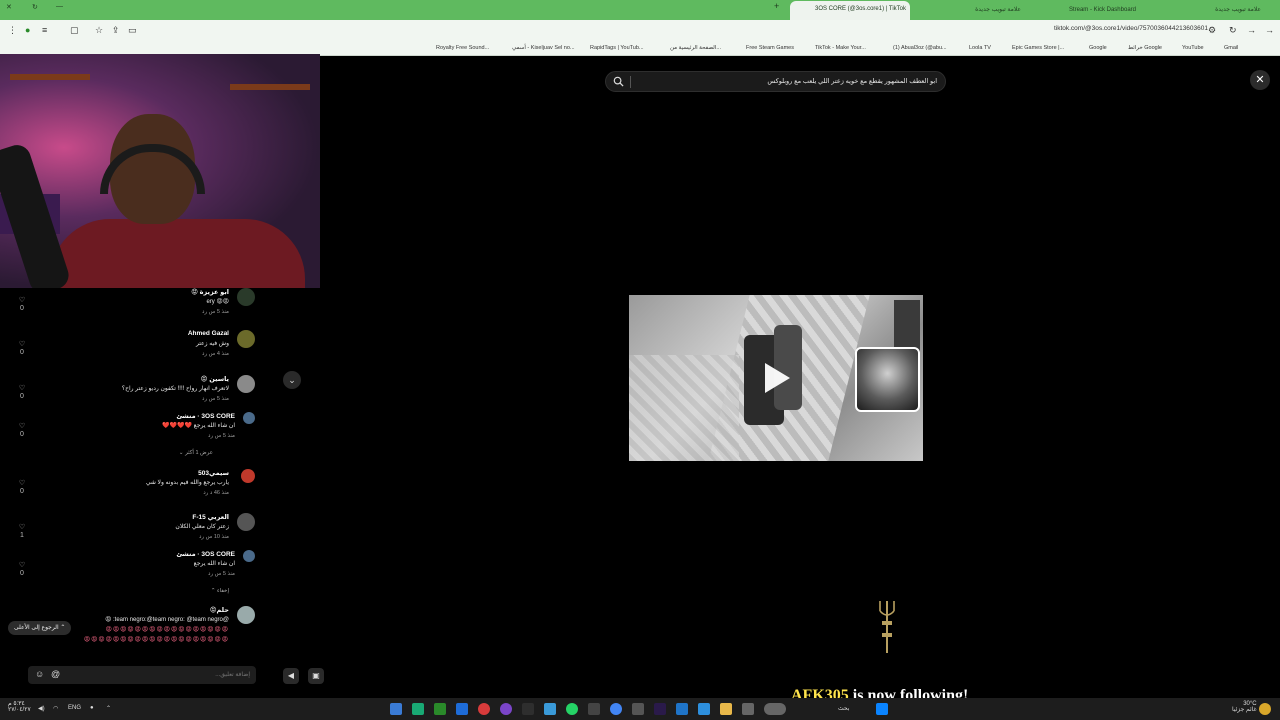 The height and width of the screenshot is (720, 1280). I want to click on wifi-tray-icon: ◠, so click(55, 708).